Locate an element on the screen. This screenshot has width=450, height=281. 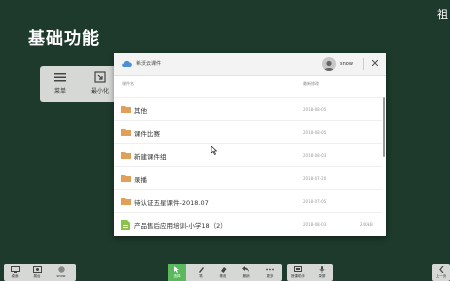
left-tool-group: 桌面 展台 snow is located at coordinates (40, 272).